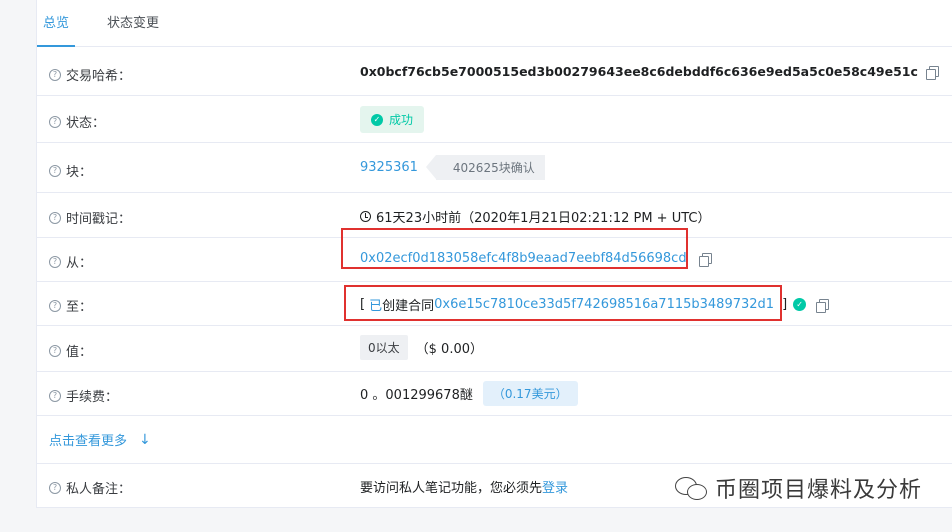  What do you see at coordinates (451, 488) in the screenshot?
I see `note-text: 要访问私人笔记功能，您必须先` at bounding box center [451, 488].